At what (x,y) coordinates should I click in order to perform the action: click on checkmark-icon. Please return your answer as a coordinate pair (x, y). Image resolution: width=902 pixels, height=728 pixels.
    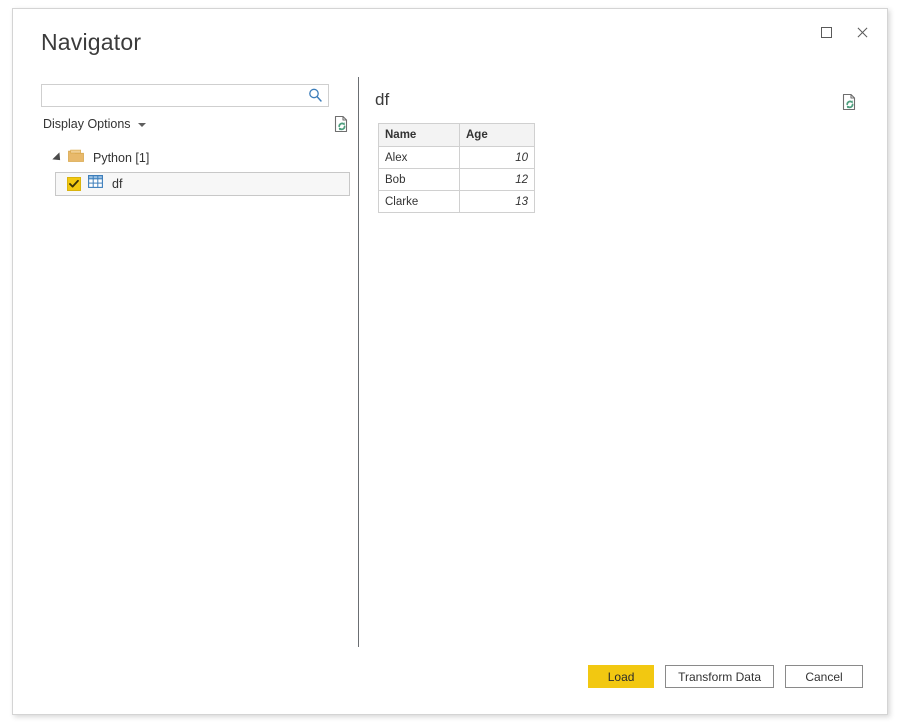
    Looking at the image, I should click on (74, 183).